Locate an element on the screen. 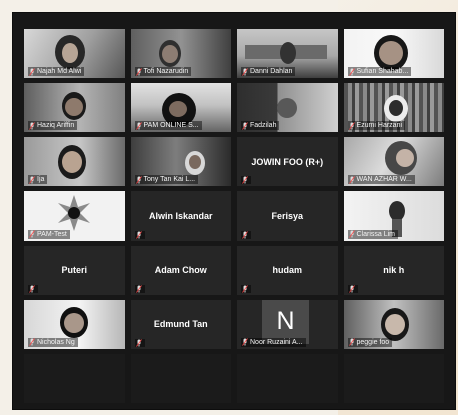 Image resolution: width=458 pixels, height=415 pixels. participant-tile: Ezumi Harzani is located at coordinates (393, 108).